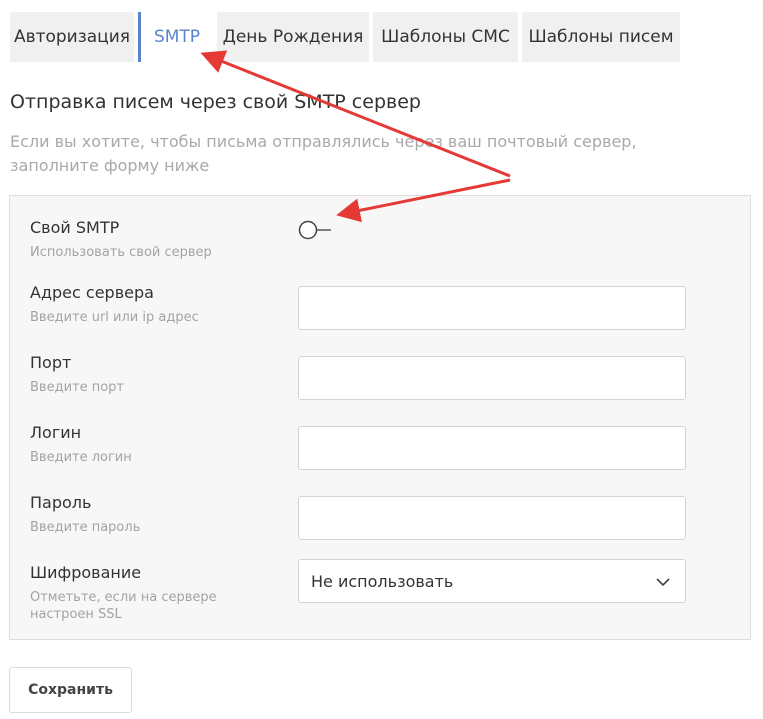 Image resolution: width=763 pixels, height=719 pixels. What do you see at coordinates (492, 518) in the screenshot?
I see `password-input` at bounding box center [492, 518].